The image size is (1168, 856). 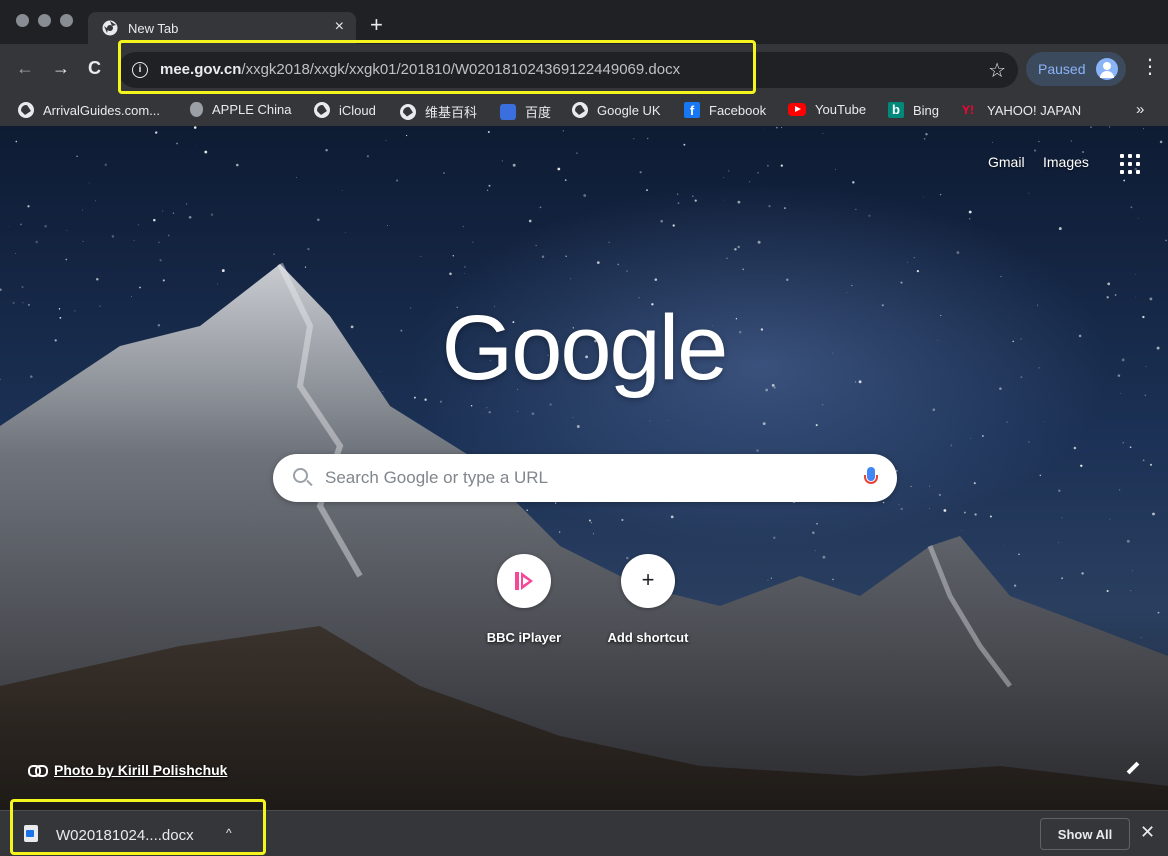 What do you see at coordinates (339, 27) in the screenshot?
I see `tab-close-icon: ×` at bounding box center [339, 27].